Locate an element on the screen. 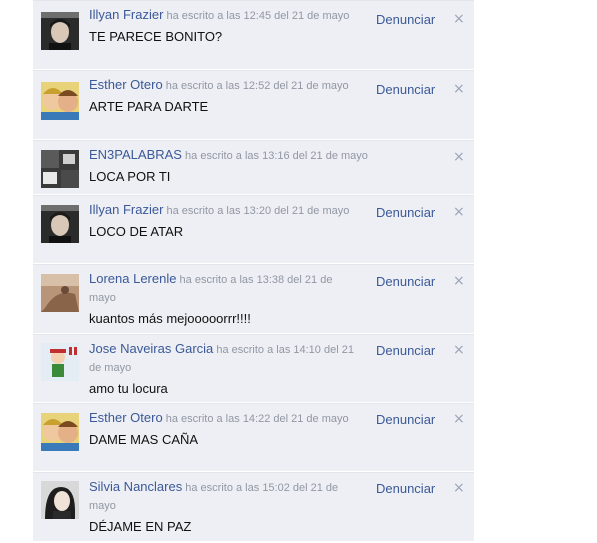 This screenshot has width=597, height=543. comment-text: DAME MAS CAÑA is located at coordinates (144, 439).